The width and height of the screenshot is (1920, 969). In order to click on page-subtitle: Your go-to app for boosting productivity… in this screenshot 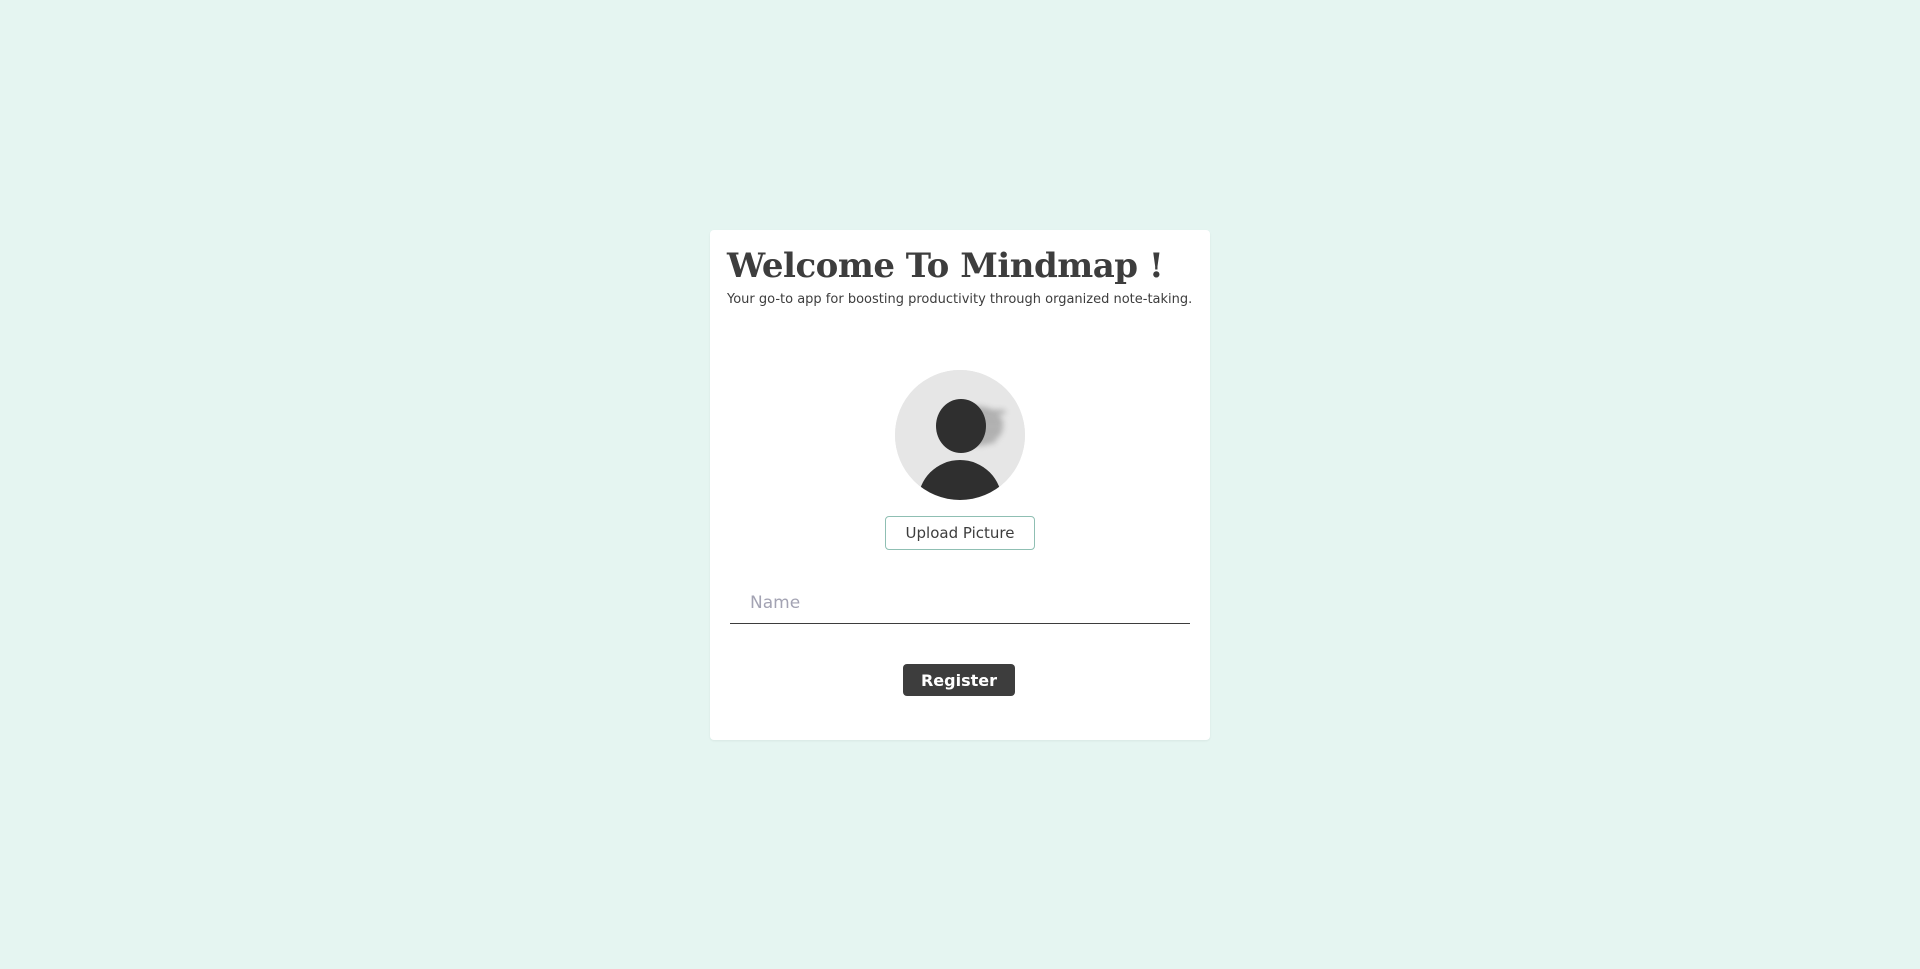, I will do `click(960, 299)`.